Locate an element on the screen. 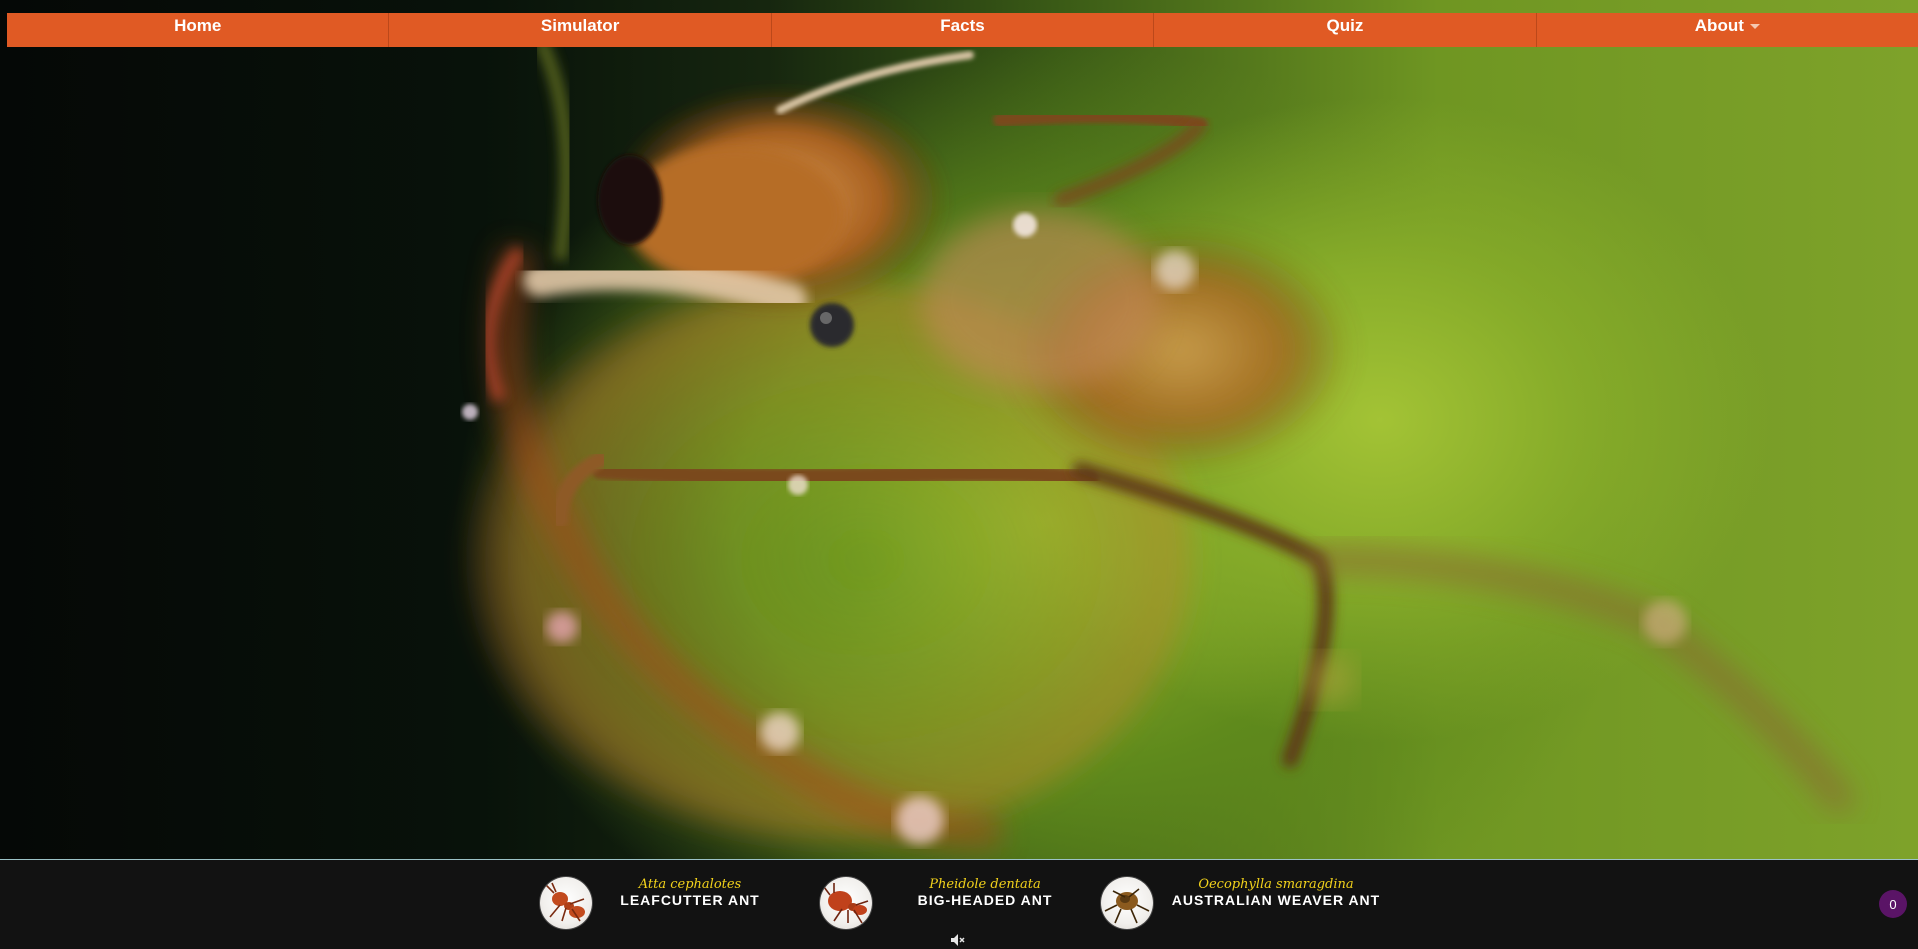 The height and width of the screenshot is (949, 1918). species-item-big-headed: Pheidole dentata BIG-HEADED ANT is located at coordinates (940, 898).